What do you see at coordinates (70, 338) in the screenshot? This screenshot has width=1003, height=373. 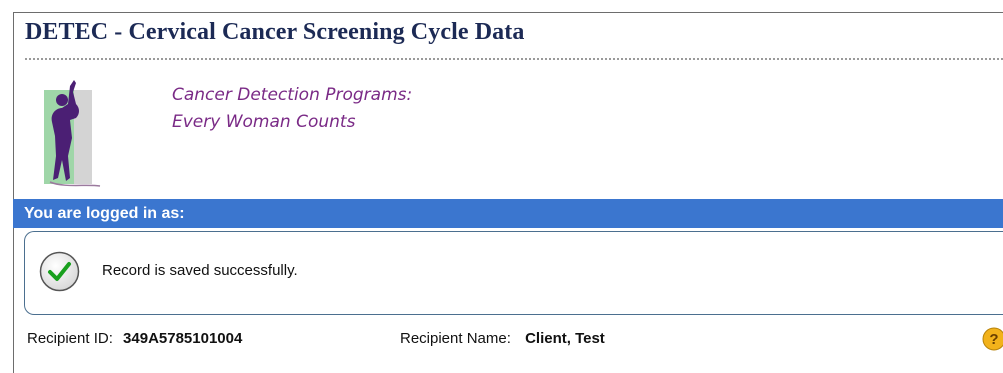 I see `recipient-id-label: Recipient ID:` at bounding box center [70, 338].